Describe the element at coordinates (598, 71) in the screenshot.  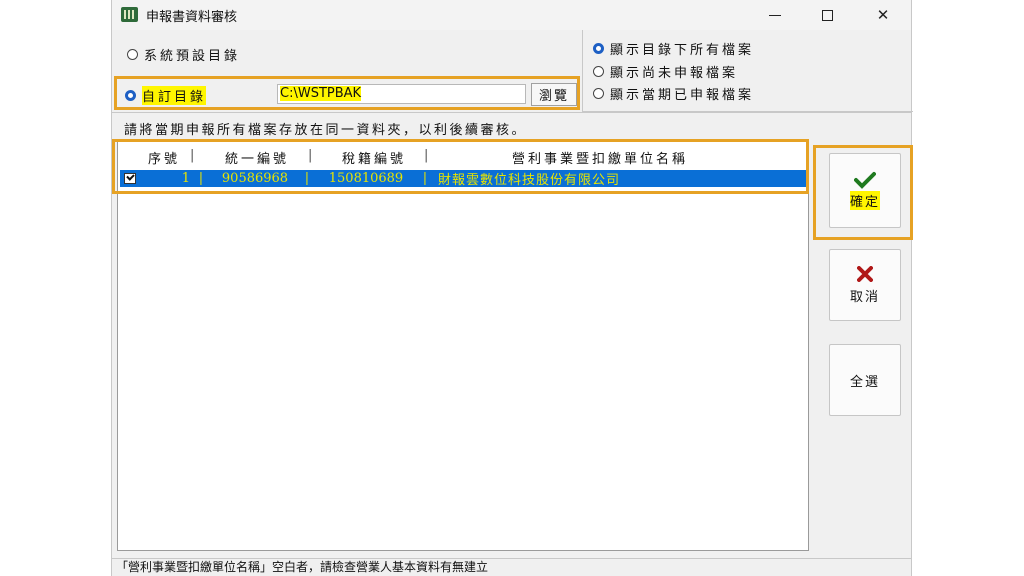
I see `radio-show-unfiled-icon` at that location.